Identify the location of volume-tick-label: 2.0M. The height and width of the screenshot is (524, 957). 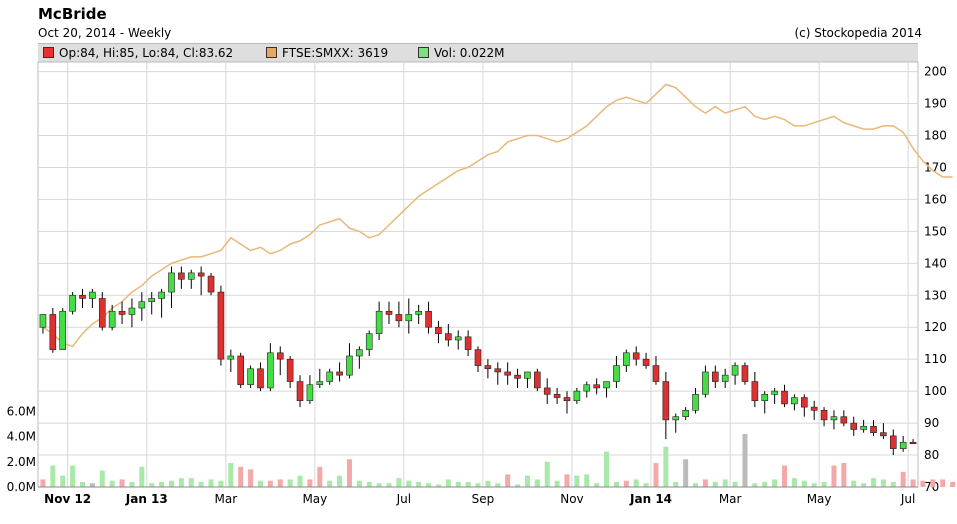
(21, 462).